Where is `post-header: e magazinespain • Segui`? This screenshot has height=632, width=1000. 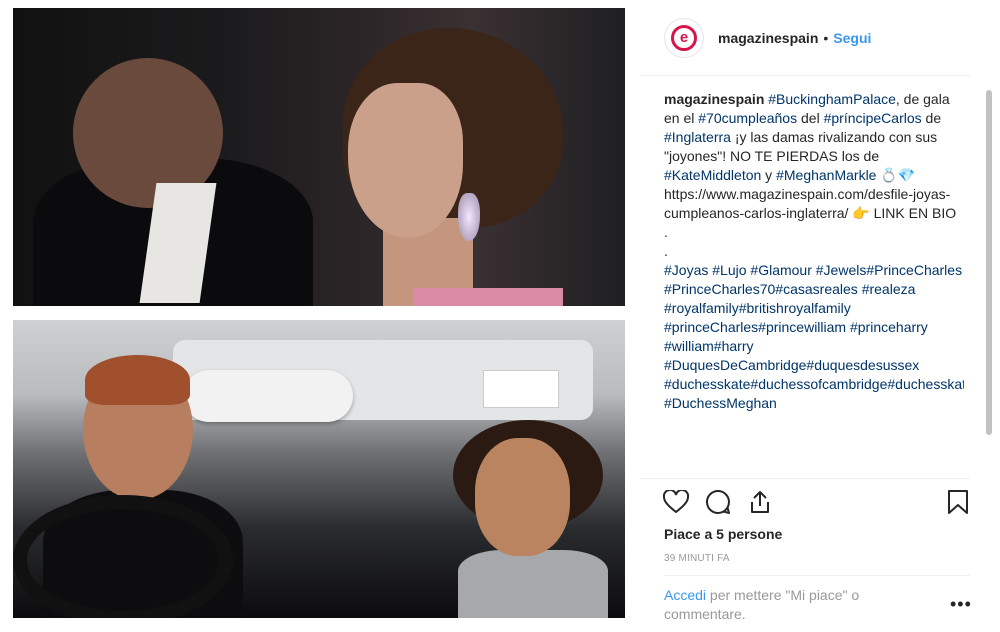 post-header: e magazinespain • Segui is located at coordinates (805, 38).